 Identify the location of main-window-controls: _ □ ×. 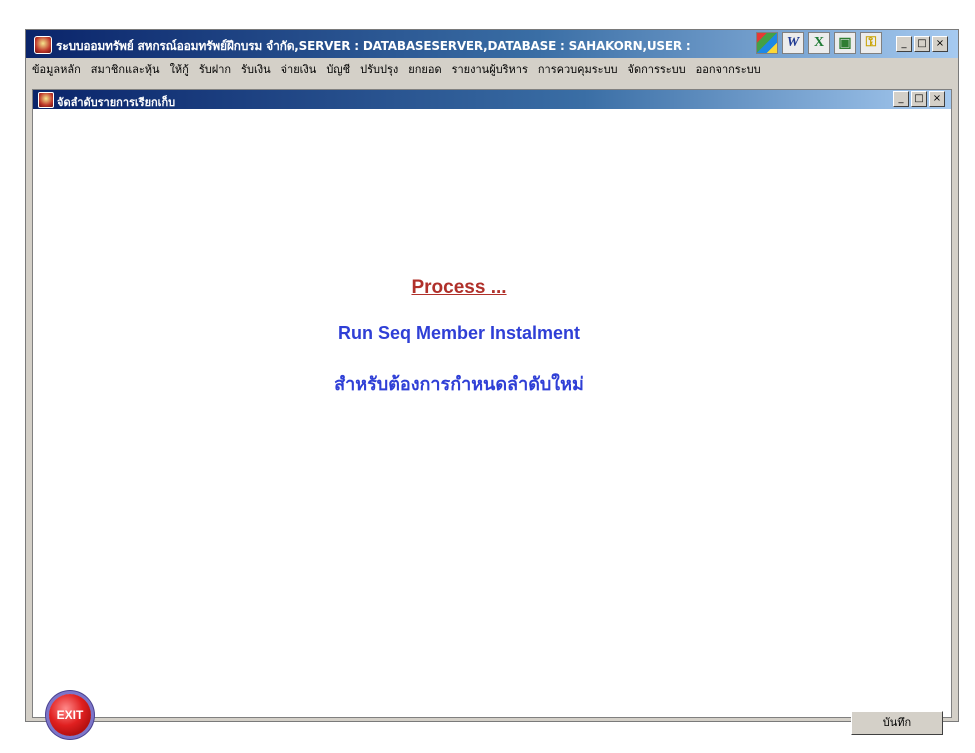
(922, 44).